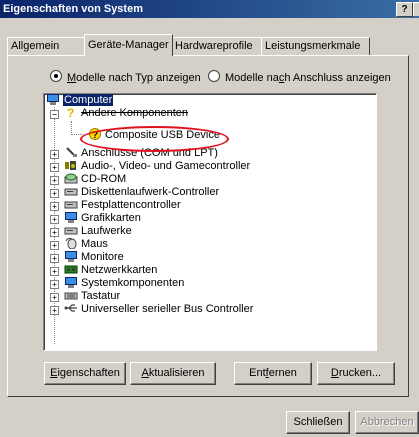 The width and height of the screenshot is (419, 437). What do you see at coordinates (71, 165) in the screenshot?
I see `speaker-icon` at bounding box center [71, 165].